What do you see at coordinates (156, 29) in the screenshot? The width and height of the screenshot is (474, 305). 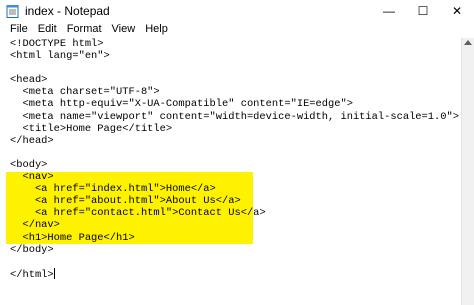 I see `menu-help: Help` at bounding box center [156, 29].